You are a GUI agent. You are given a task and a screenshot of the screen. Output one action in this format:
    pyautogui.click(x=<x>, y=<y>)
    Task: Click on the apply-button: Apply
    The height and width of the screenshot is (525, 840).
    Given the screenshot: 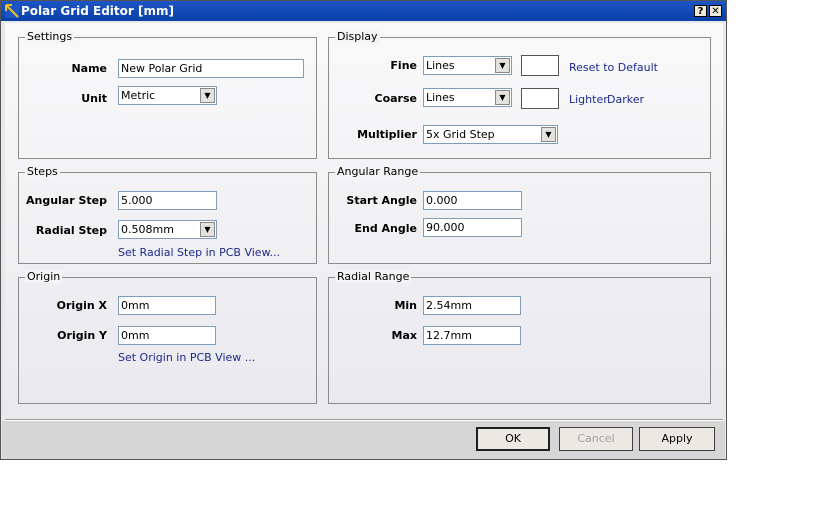 What is the action you would take?
    pyautogui.click(x=677, y=439)
    